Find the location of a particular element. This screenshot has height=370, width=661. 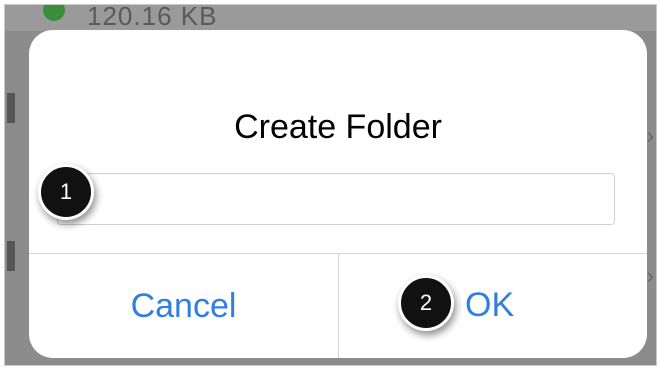

background-file-row: 120.16 KB is located at coordinates (330, 18).